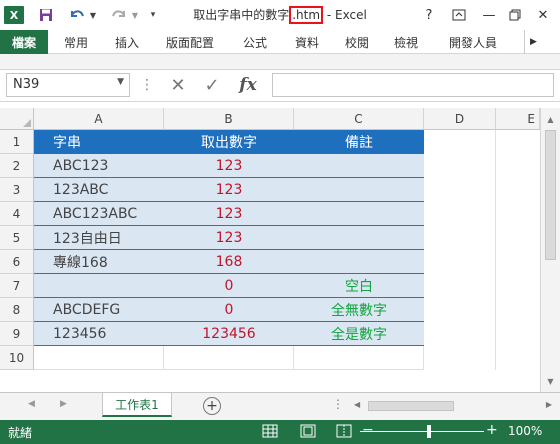  What do you see at coordinates (359, 119) in the screenshot?
I see `column-header-c: C` at bounding box center [359, 119].